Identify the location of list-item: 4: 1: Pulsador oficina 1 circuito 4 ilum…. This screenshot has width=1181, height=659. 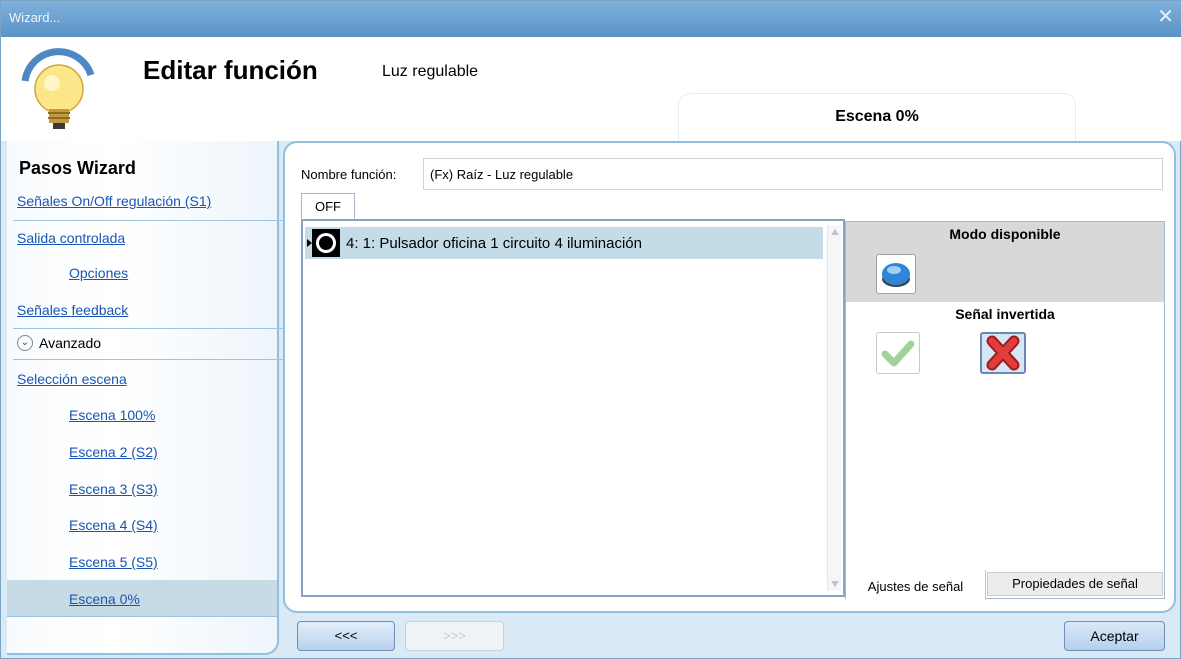
(564, 243).